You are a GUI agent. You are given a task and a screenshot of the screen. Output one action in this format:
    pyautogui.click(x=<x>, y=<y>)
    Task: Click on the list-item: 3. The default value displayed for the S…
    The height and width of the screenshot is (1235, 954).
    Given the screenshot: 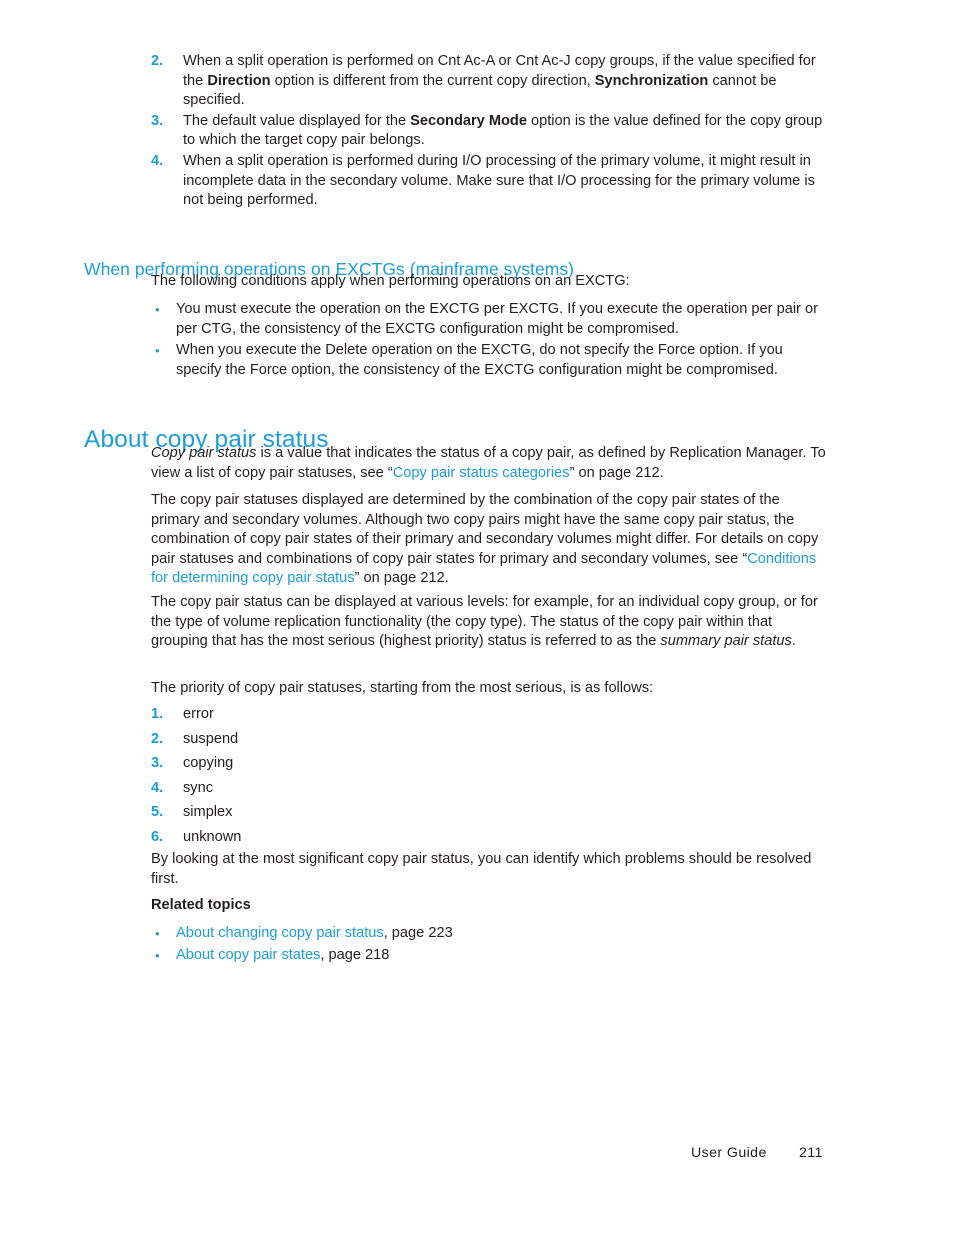 What is the action you would take?
    pyautogui.click(x=489, y=131)
    